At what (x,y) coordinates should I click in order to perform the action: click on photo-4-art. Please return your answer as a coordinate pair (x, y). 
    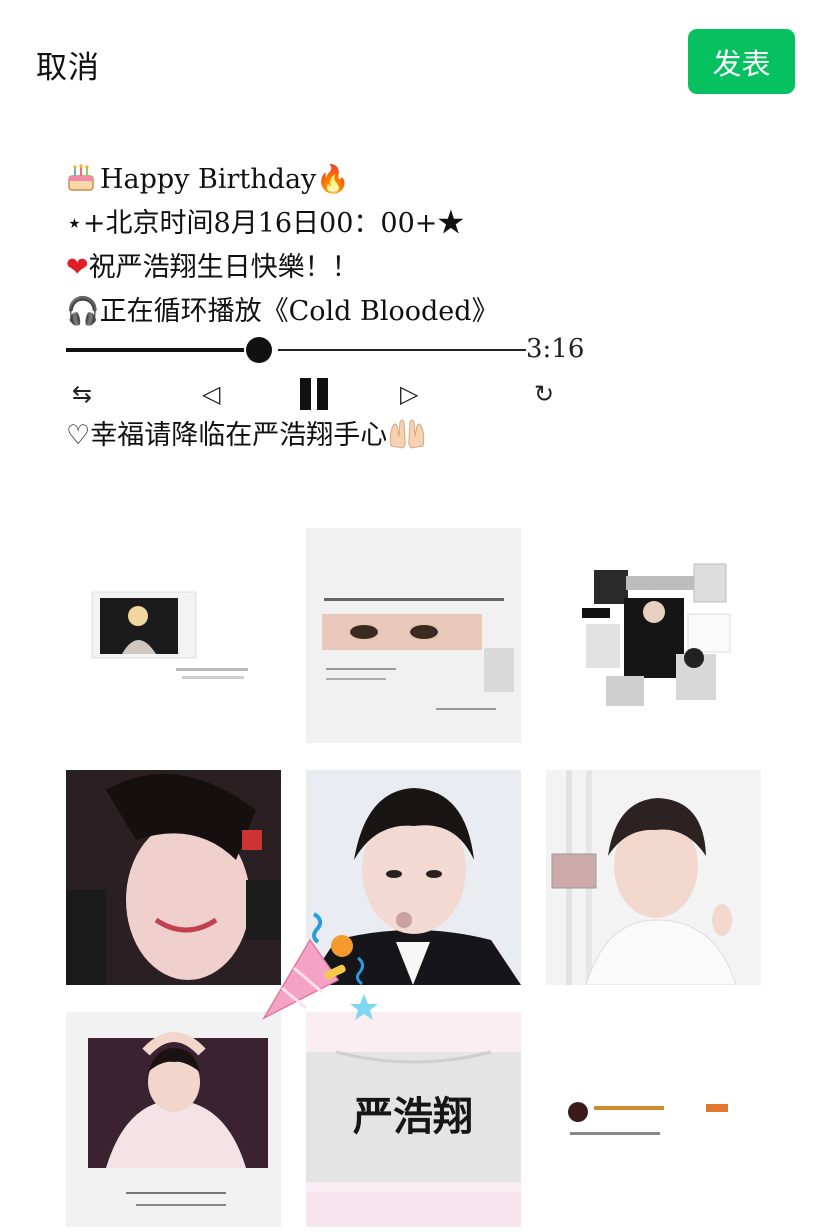
    Looking at the image, I should click on (173, 877).